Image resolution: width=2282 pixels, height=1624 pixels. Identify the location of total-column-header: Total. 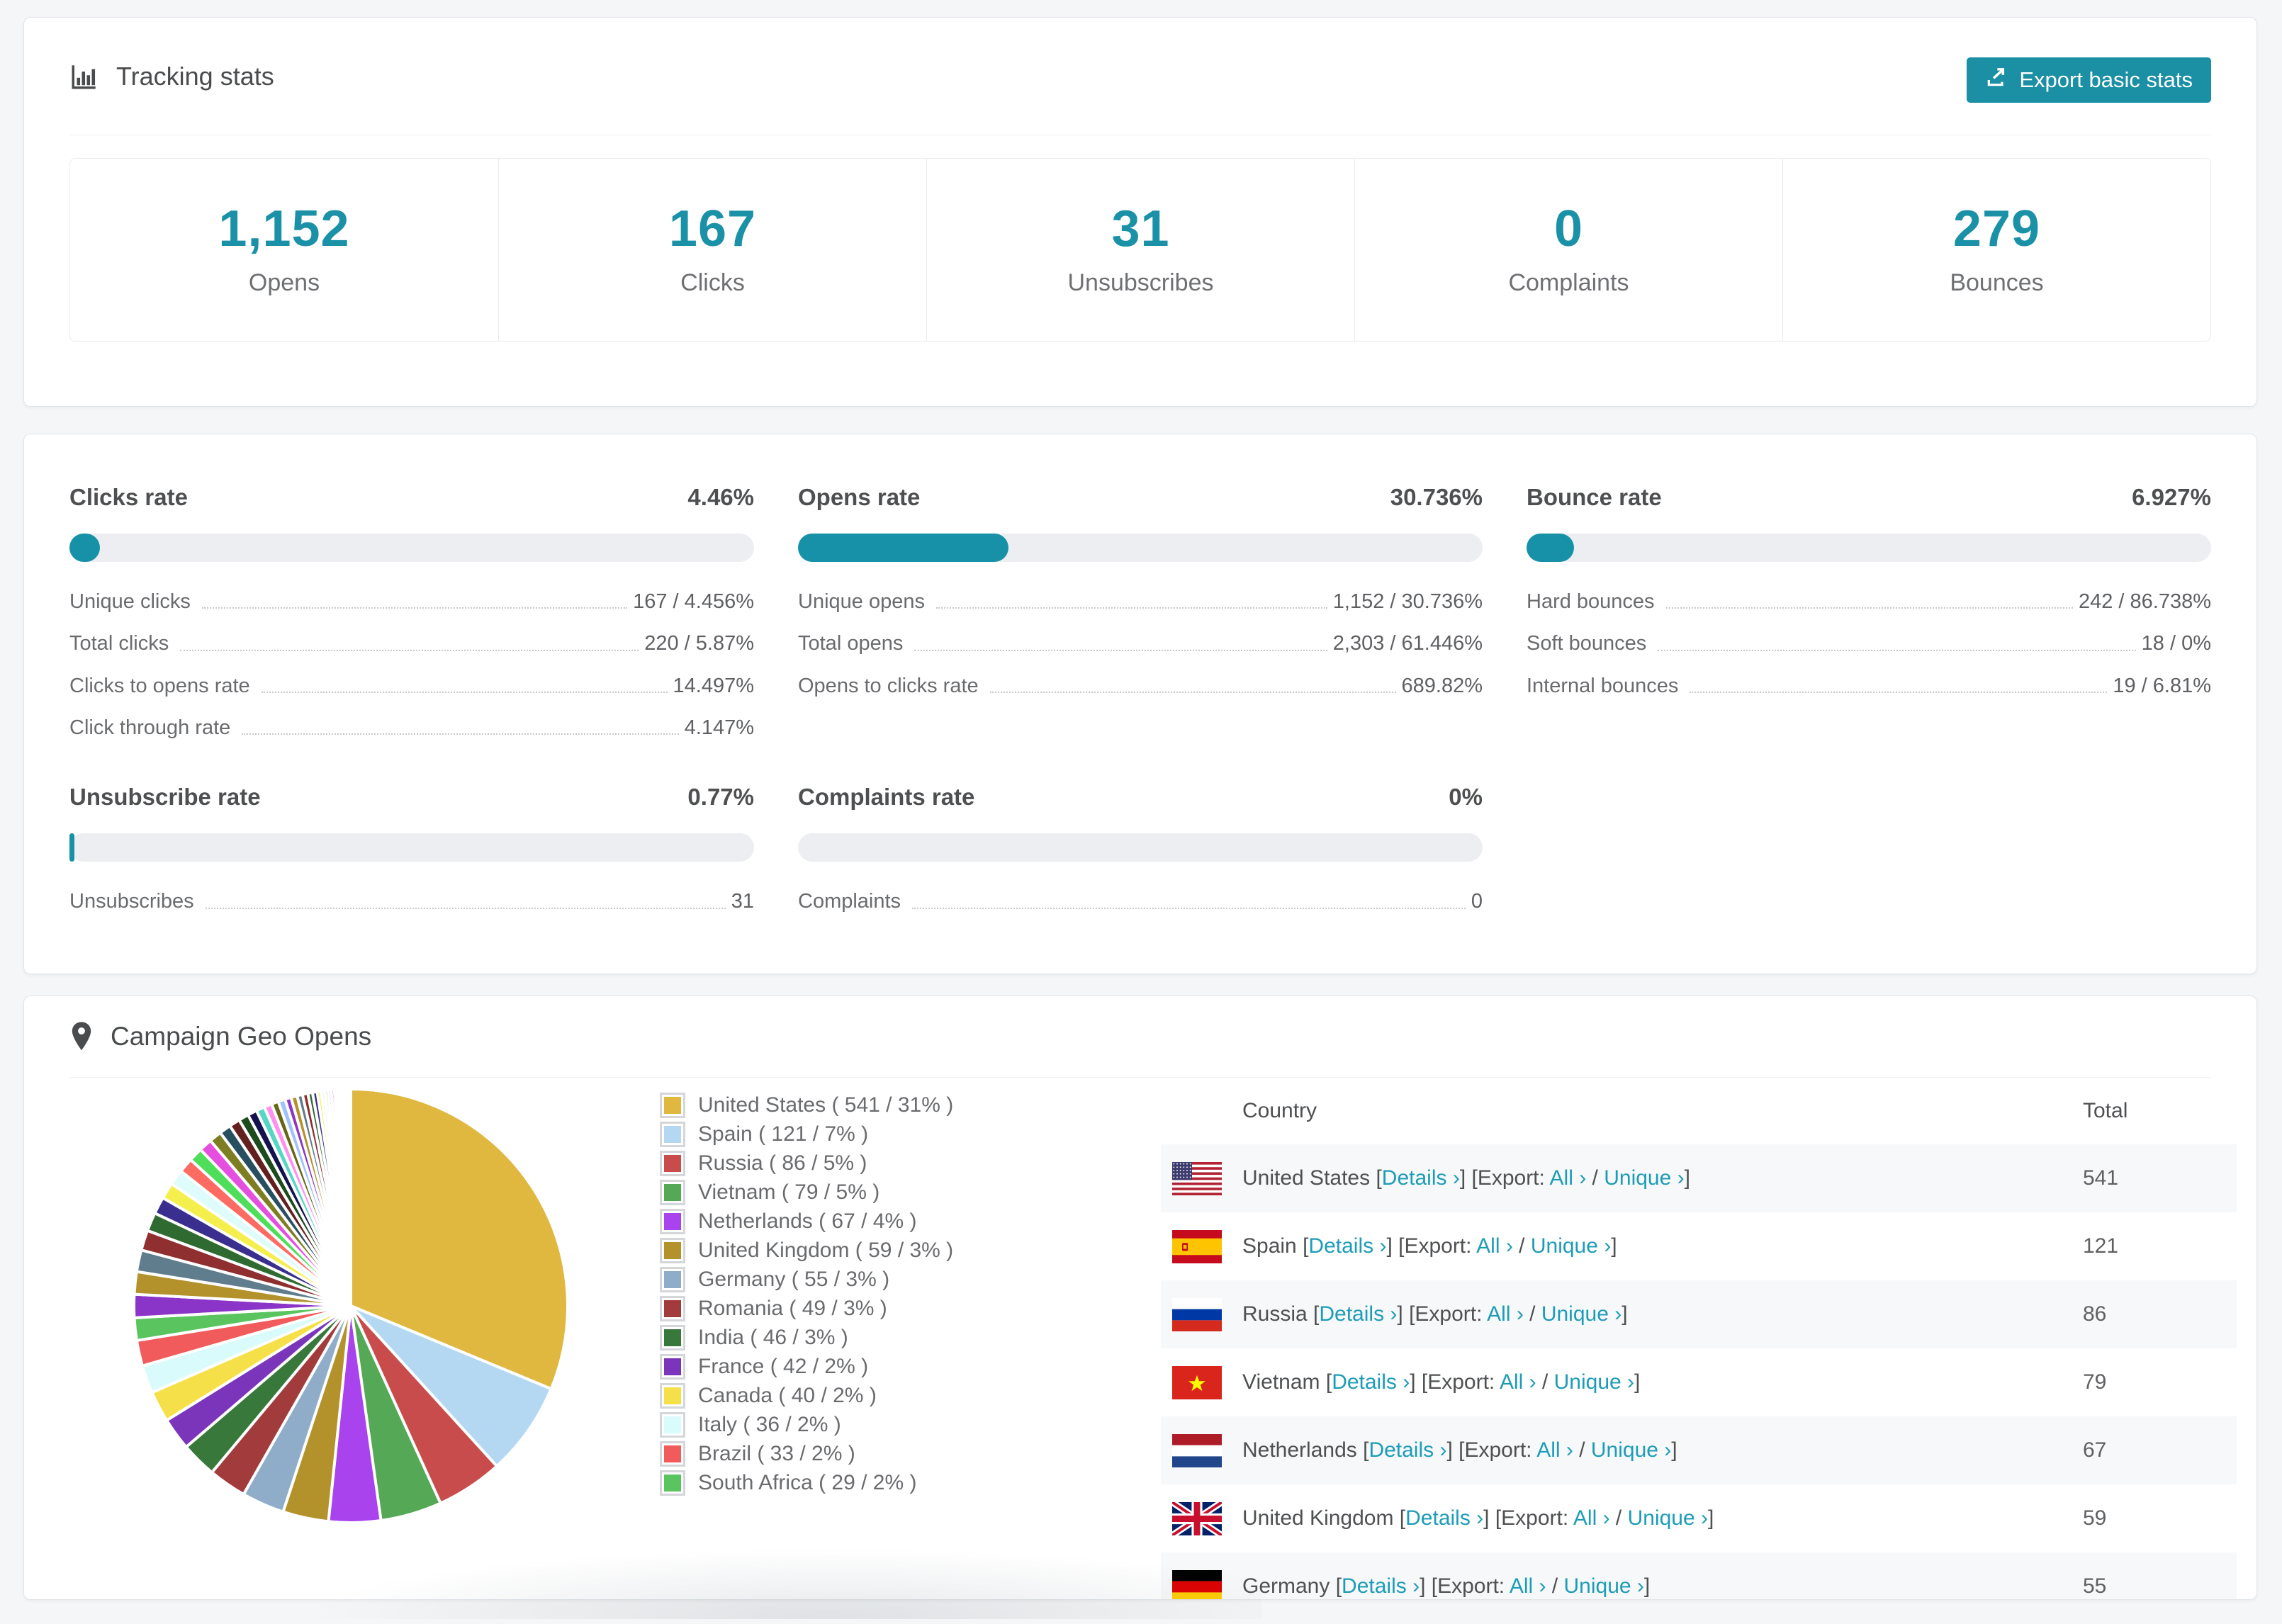
(2105, 1111).